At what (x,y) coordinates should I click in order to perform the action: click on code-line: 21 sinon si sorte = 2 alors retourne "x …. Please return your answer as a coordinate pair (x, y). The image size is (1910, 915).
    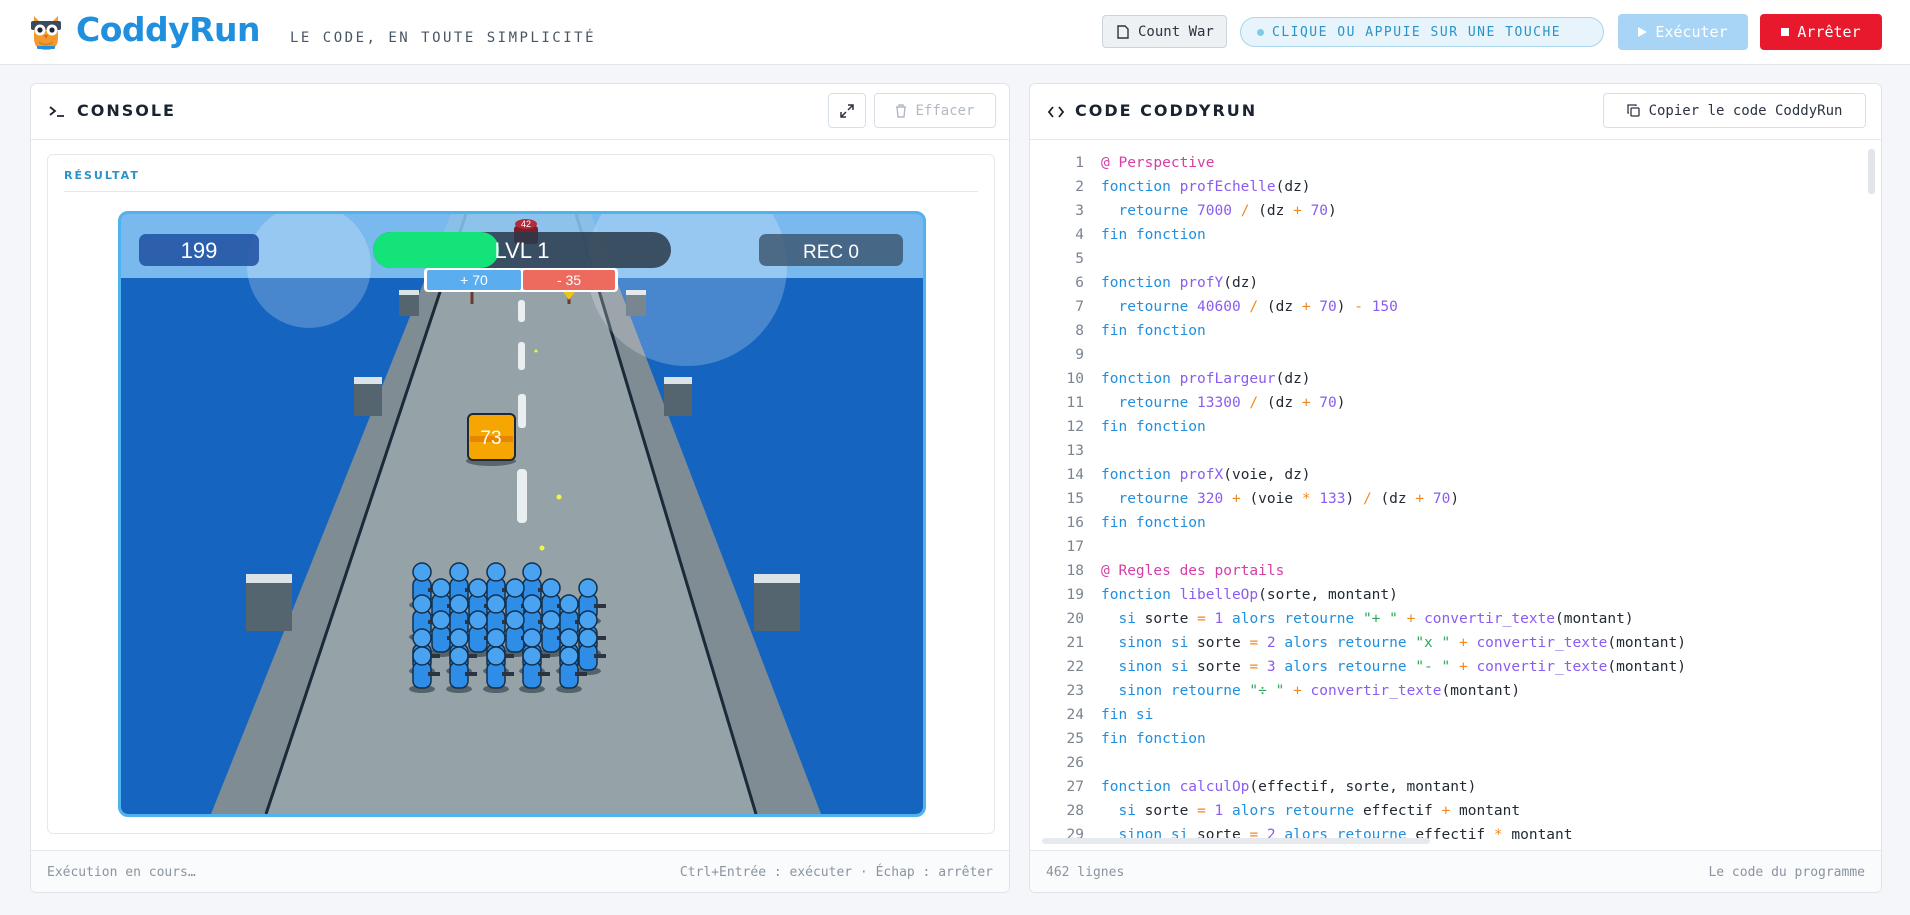
    Looking at the image, I should click on (1455, 643).